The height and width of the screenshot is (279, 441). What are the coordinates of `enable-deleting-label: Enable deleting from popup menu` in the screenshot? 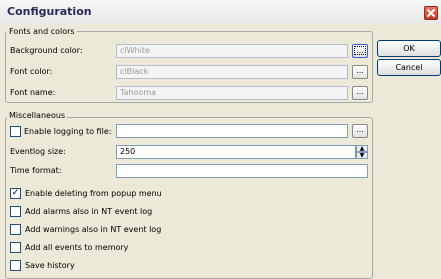 It's located at (93, 193).